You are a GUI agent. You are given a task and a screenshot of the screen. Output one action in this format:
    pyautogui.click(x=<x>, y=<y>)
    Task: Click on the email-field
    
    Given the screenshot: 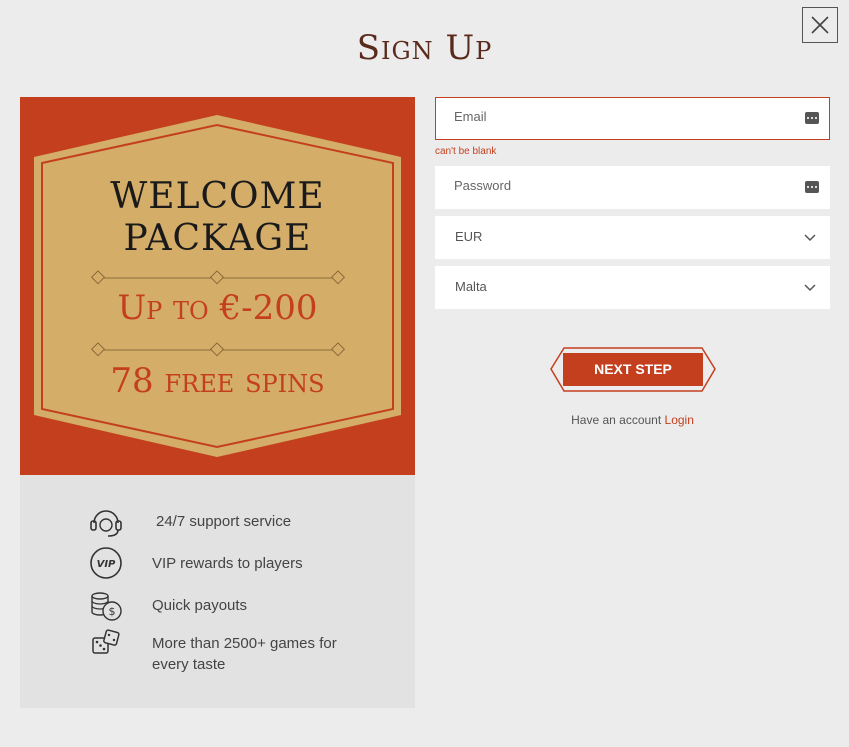 What is the action you would take?
    pyautogui.click(x=632, y=118)
    